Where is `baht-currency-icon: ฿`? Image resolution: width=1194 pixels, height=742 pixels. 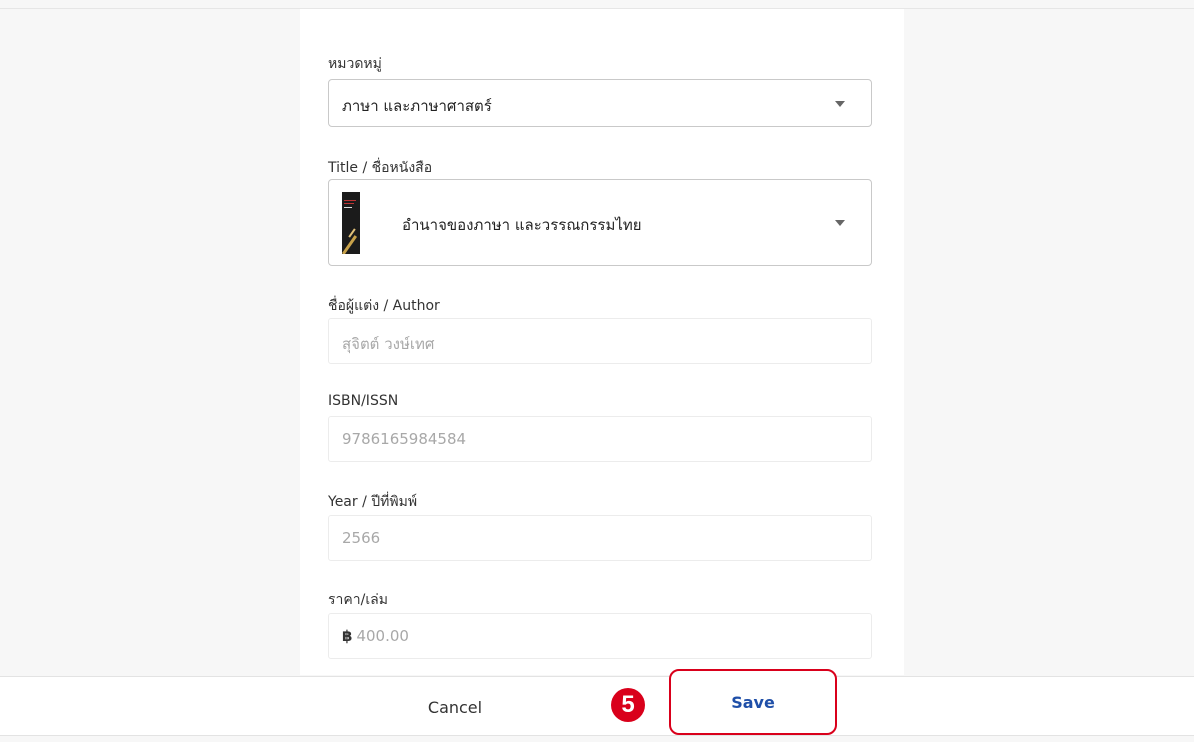 baht-currency-icon: ฿ is located at coordinates (347, 636).